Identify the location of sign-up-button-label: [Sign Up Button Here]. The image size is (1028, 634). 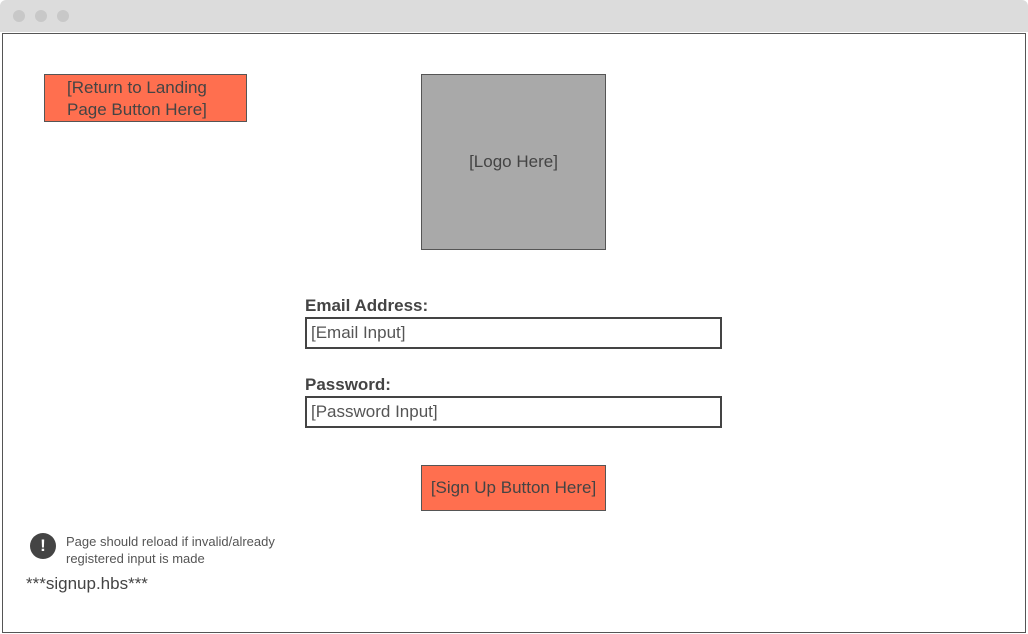
(513, 487).